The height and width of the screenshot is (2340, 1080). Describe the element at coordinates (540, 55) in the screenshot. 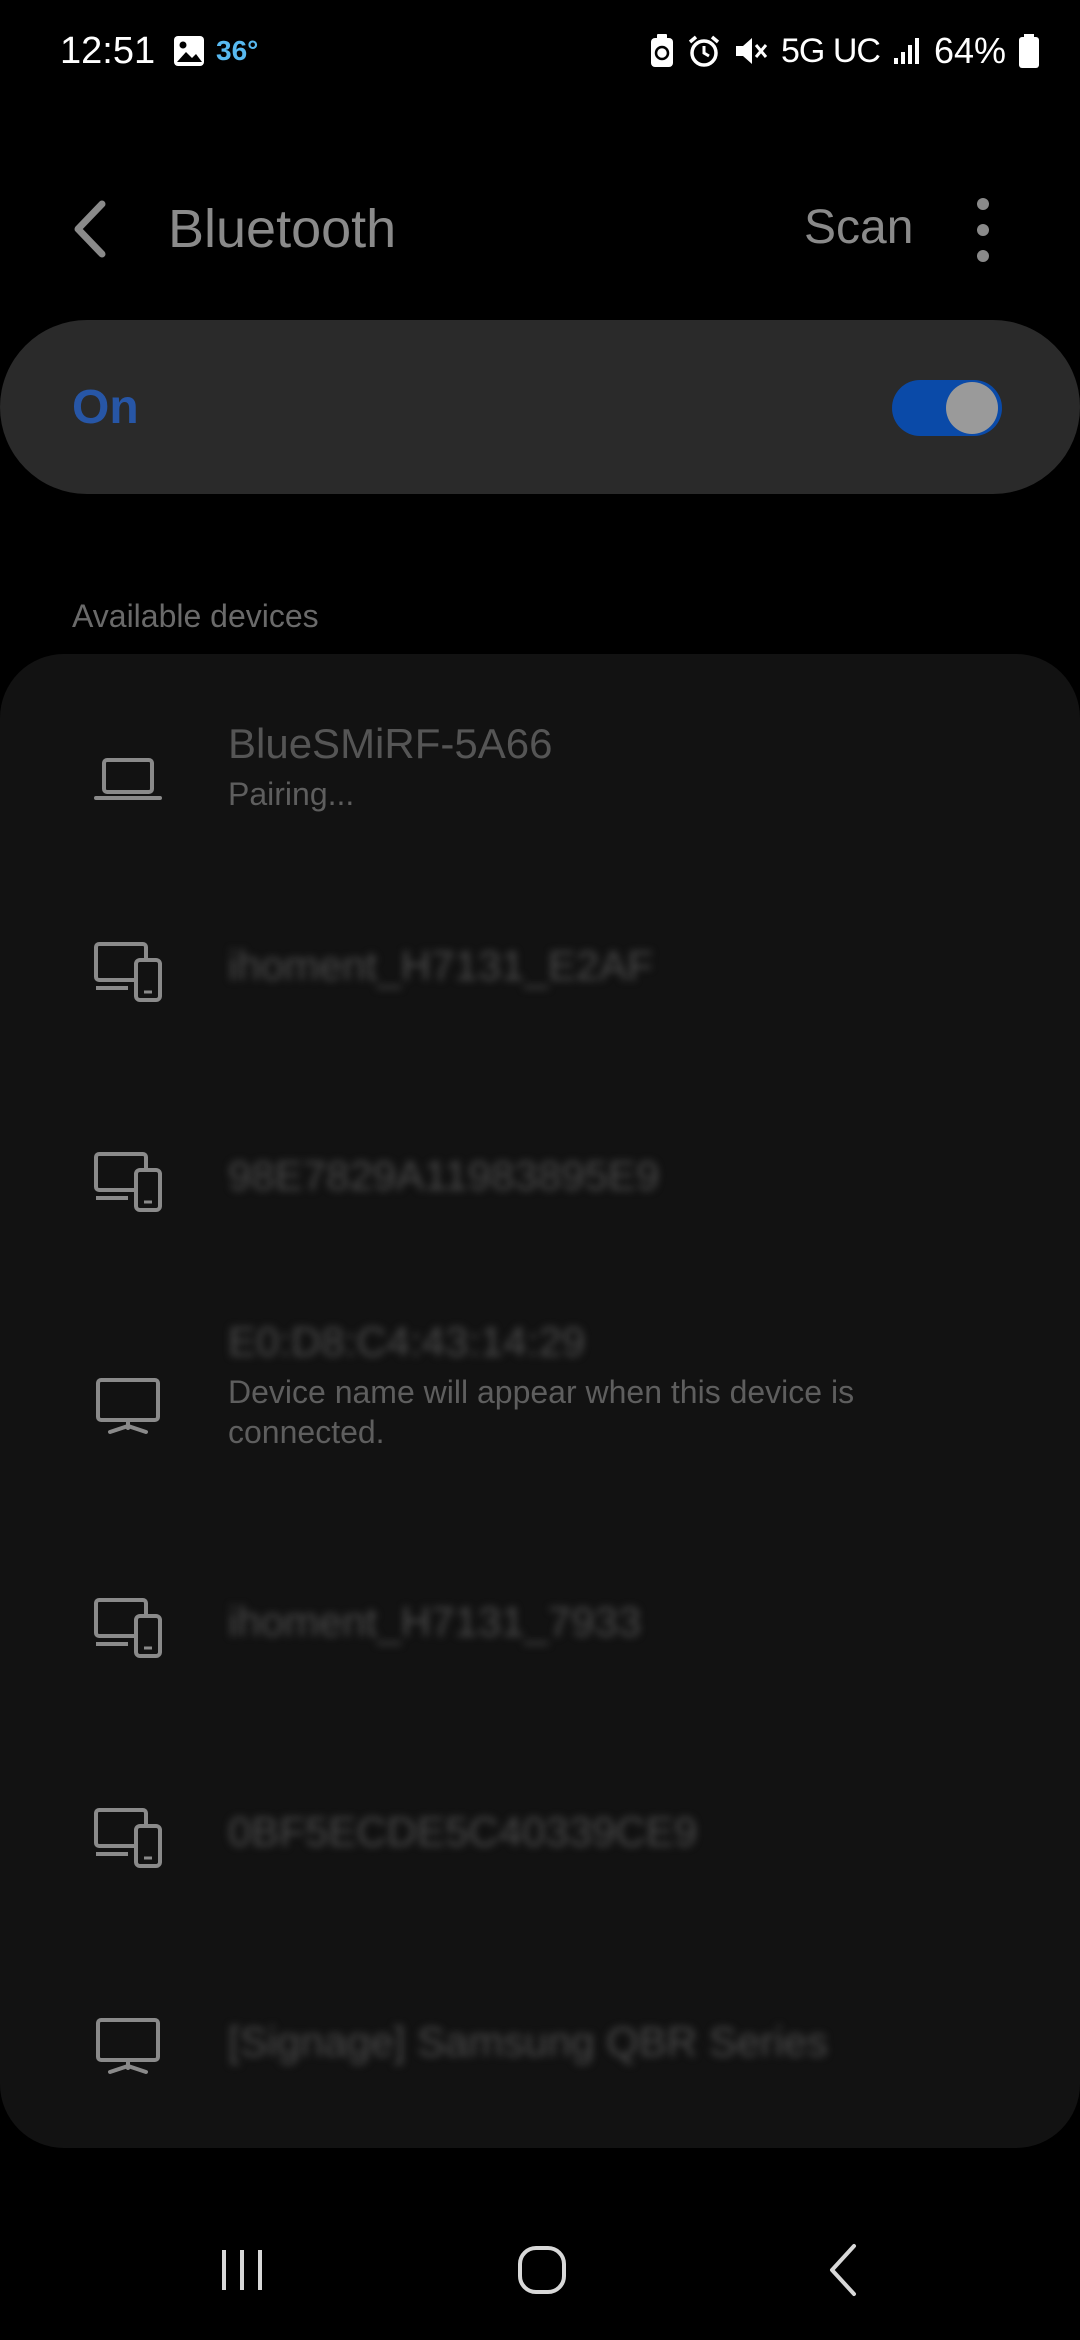

I see `status-bar: 12:51 36° 5G UC 64%` at that location.